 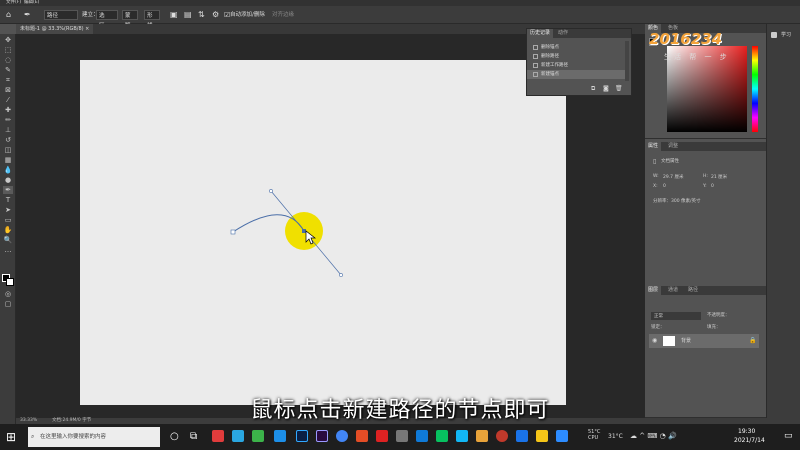 What do you see at coordinates (718, 315) in the screenshot?
I see `opacity-label: 不透明度：` at bounding box center [718, 315].